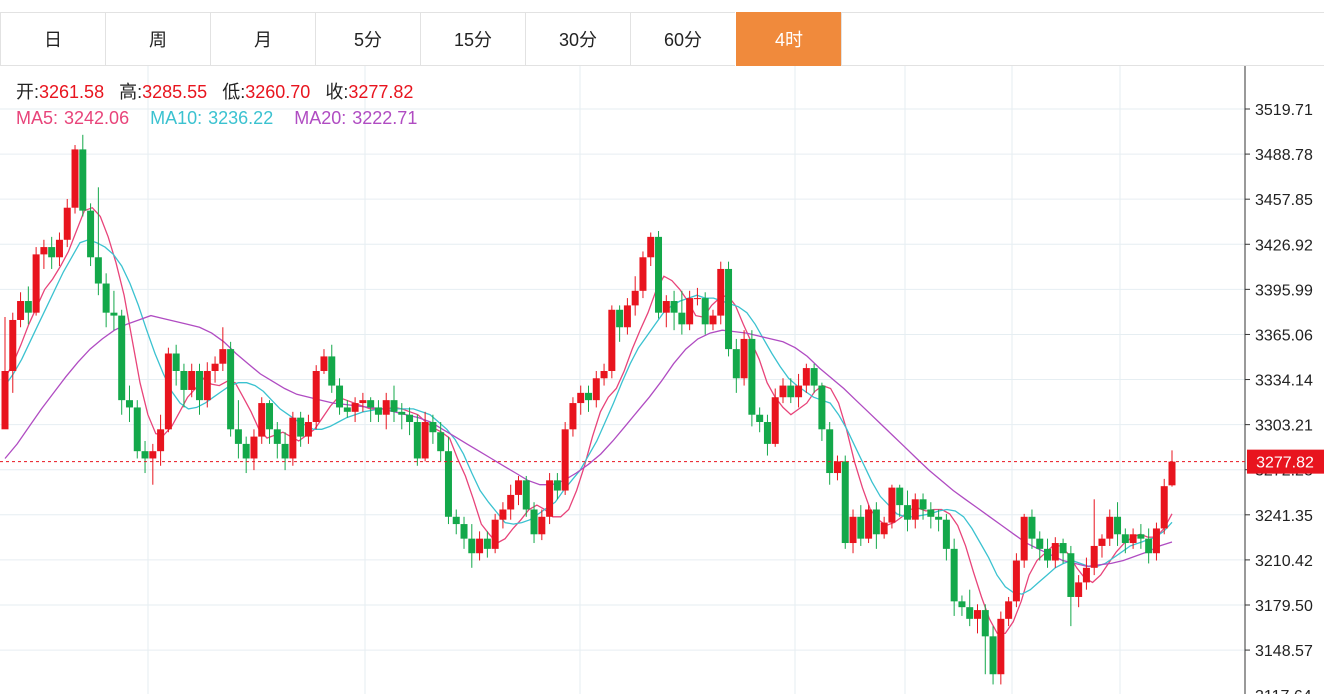  What do you see at coordinates (367, 39) in the screenshot?
I see `tab-5min: 5分` at bounding box center [367, 39].